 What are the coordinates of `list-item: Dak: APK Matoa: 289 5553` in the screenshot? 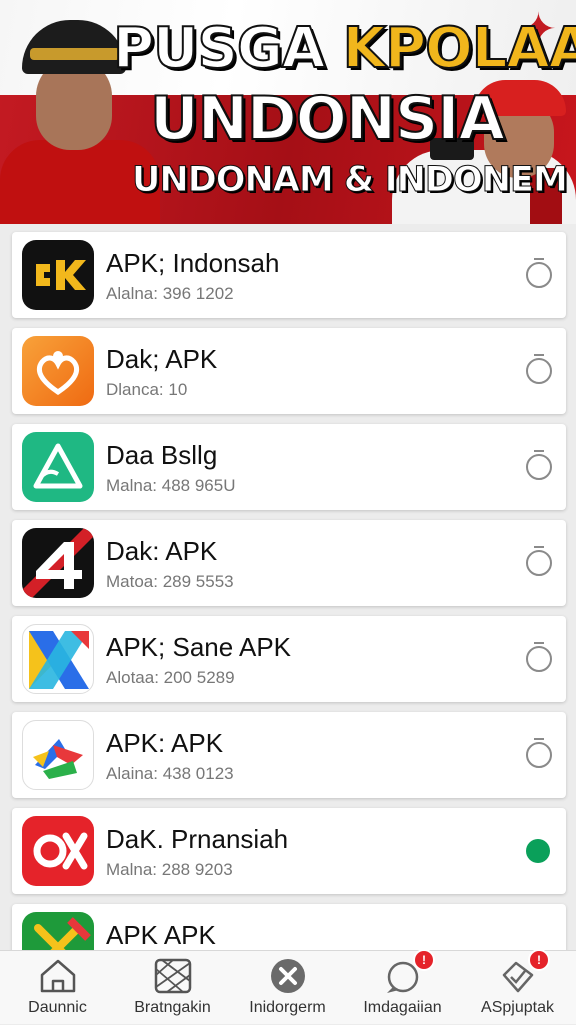 It's located at (289, 563).